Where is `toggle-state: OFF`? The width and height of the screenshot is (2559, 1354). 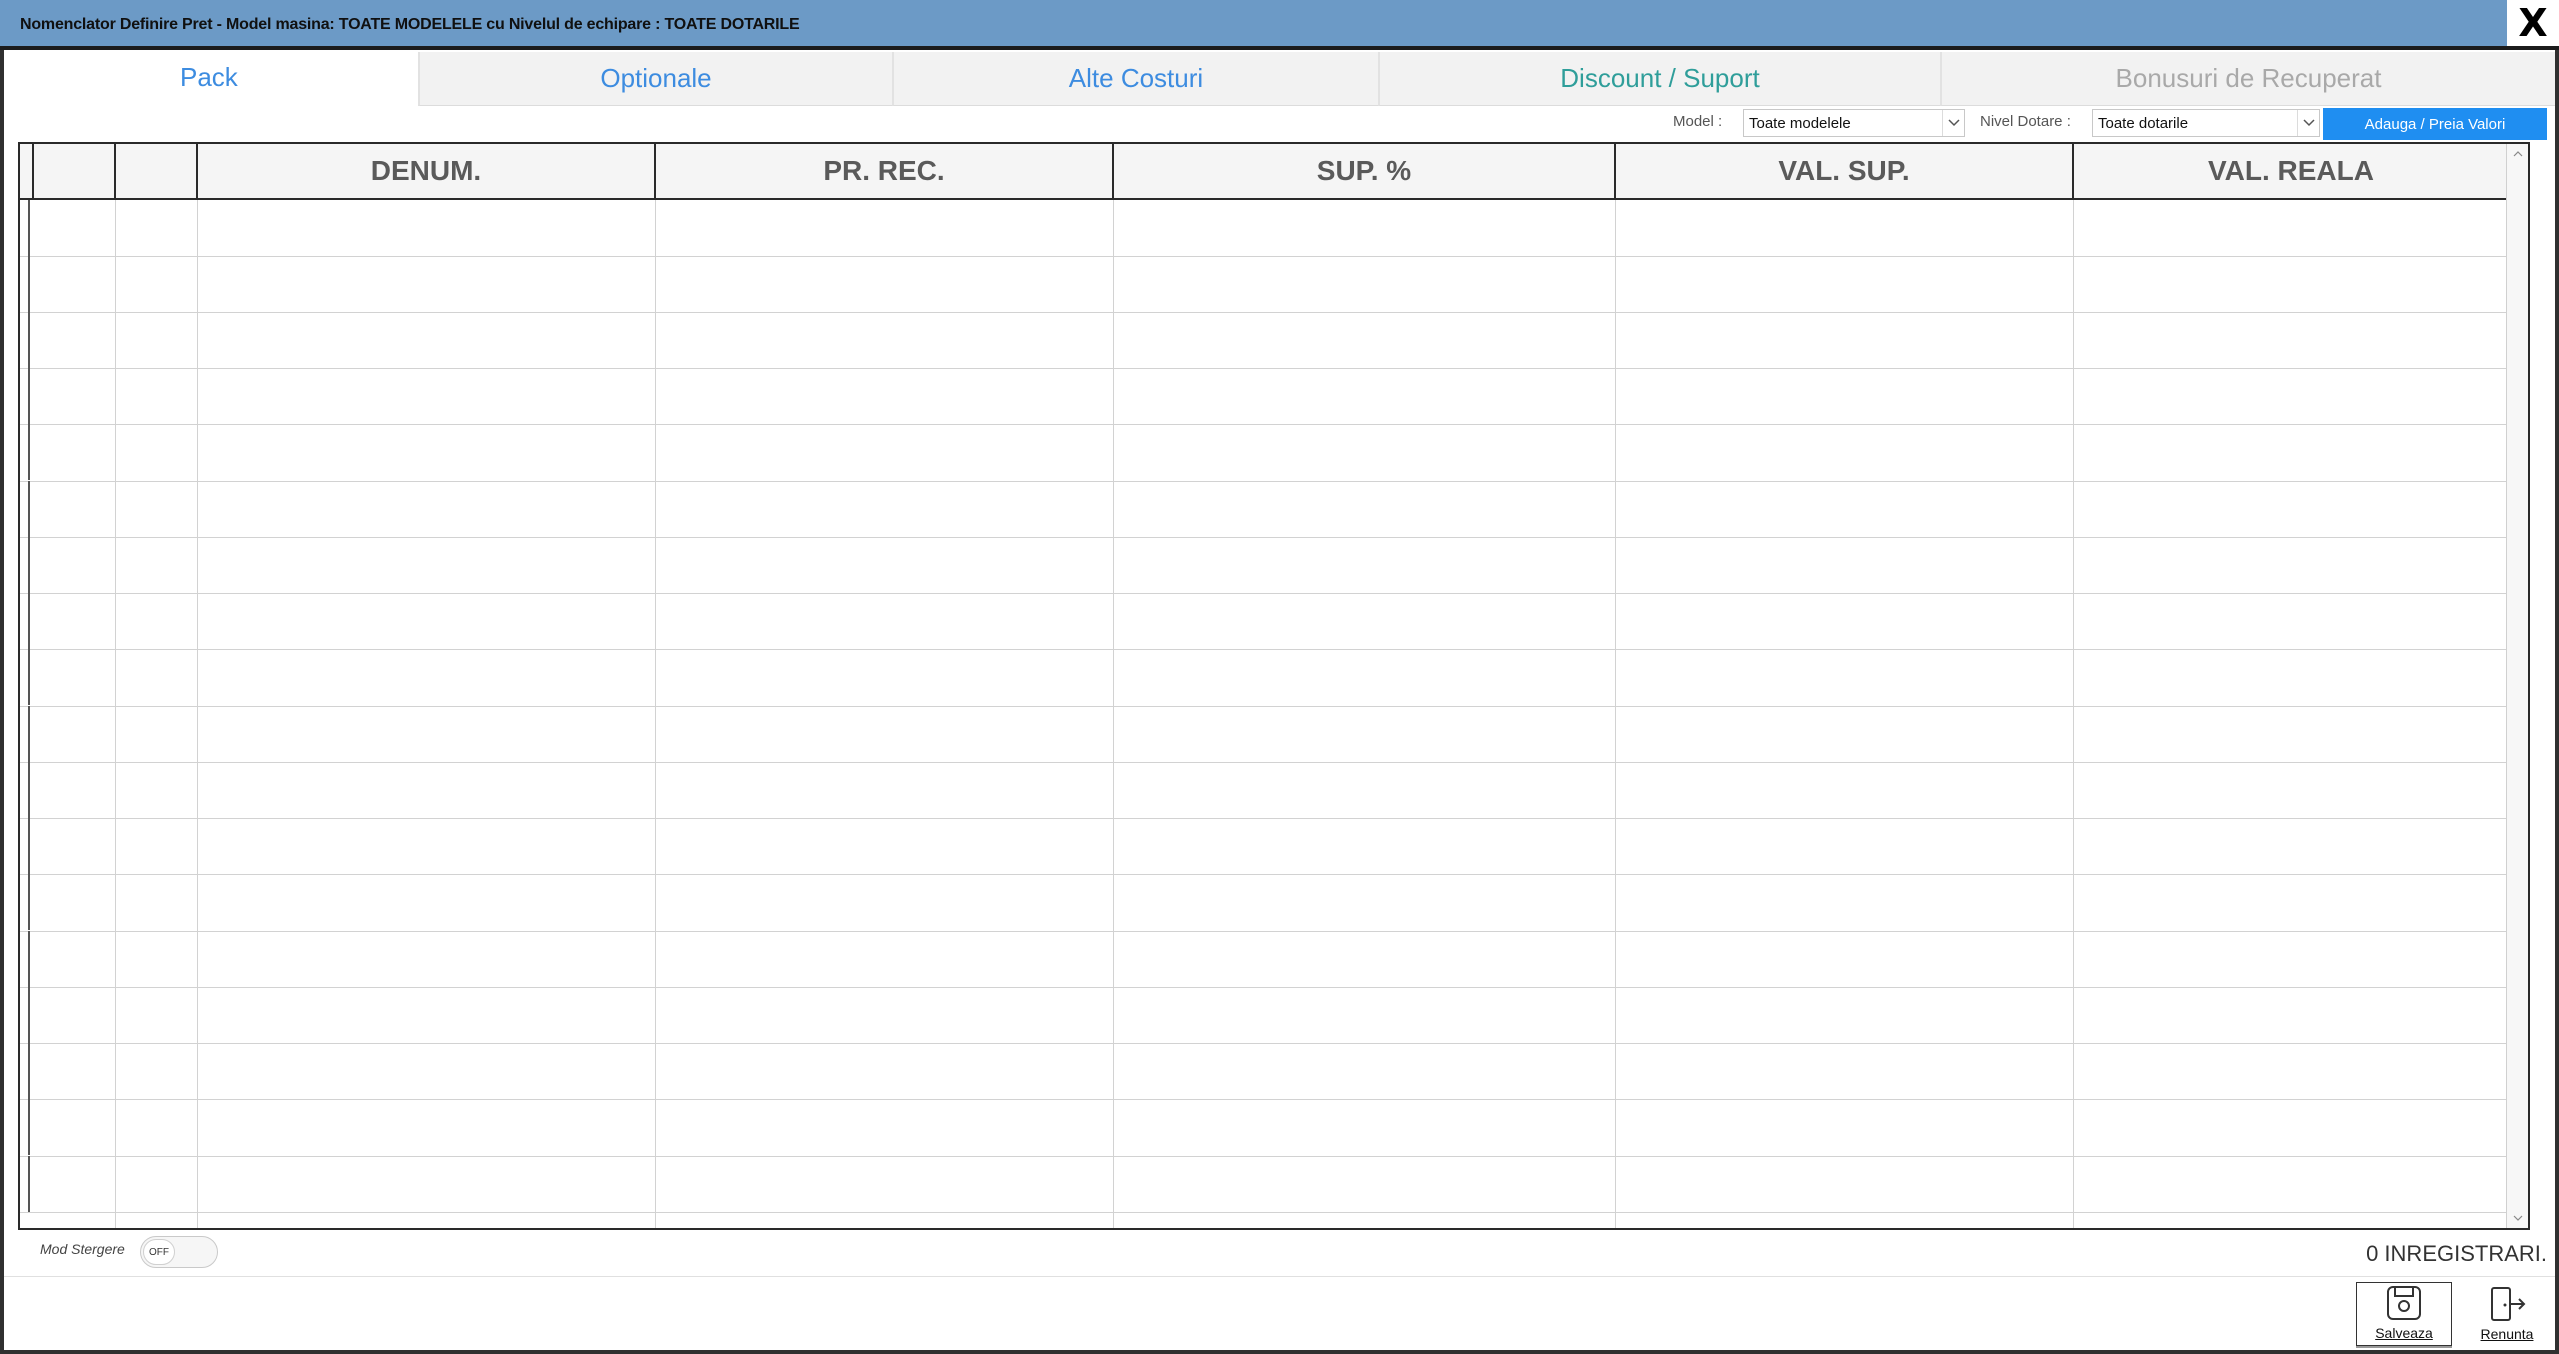
toggle-state: OFF is located at coordinates (159, 1252).